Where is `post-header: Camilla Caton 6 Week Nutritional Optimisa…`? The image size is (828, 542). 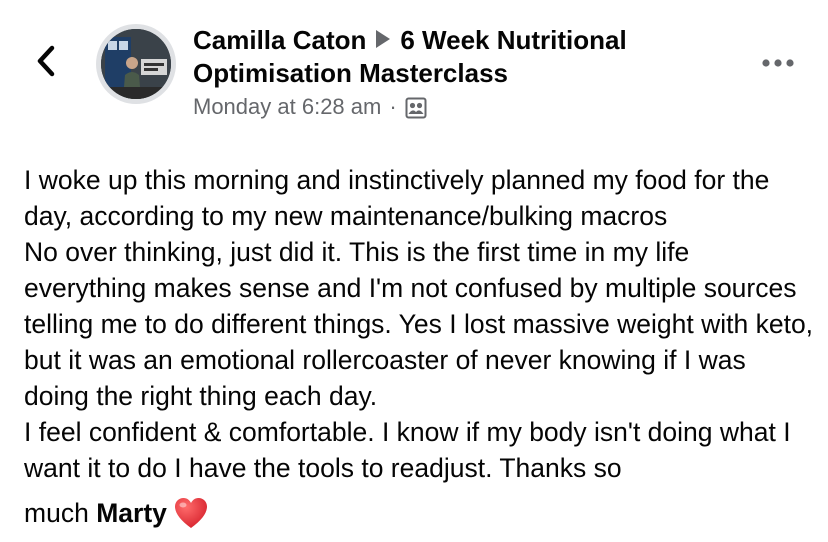 post-header: Camilla Caton 6 Week Nutritional Optimisa… is located at coordinates (473, 73).